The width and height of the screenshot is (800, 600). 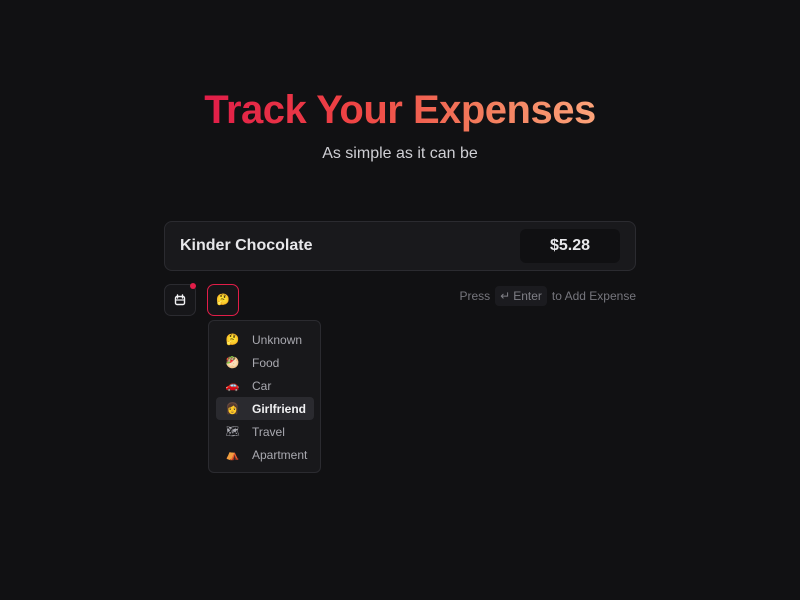 I want to click on car-icon: 🚗, so click(x=232, y=385).